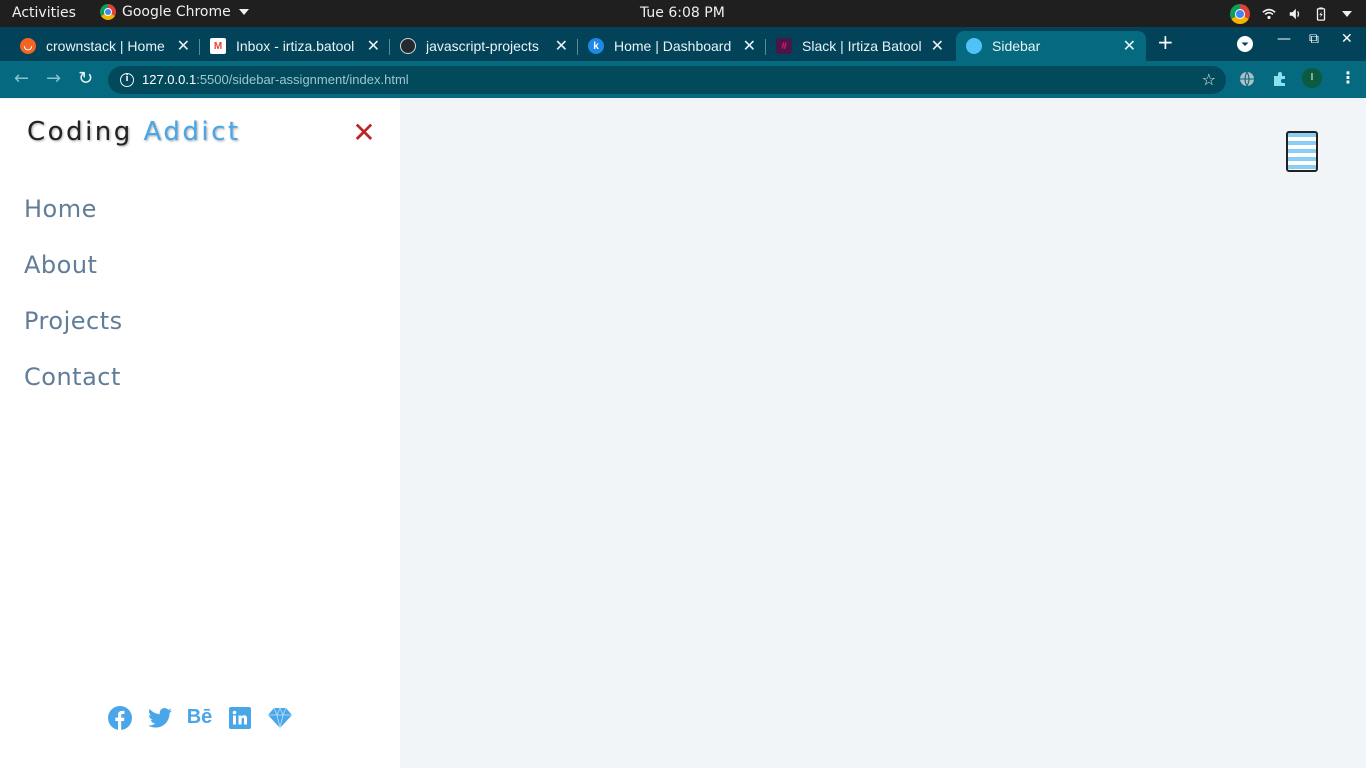  What do you see at coordinates (239, 717) in the screenshot?
I see `linkedin-icon` at bounding box center [239, 717].